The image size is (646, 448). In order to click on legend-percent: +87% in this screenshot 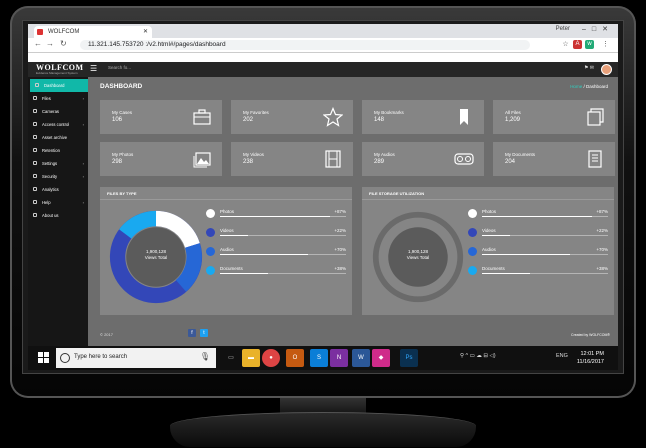, I will do `click(340, 211)`.